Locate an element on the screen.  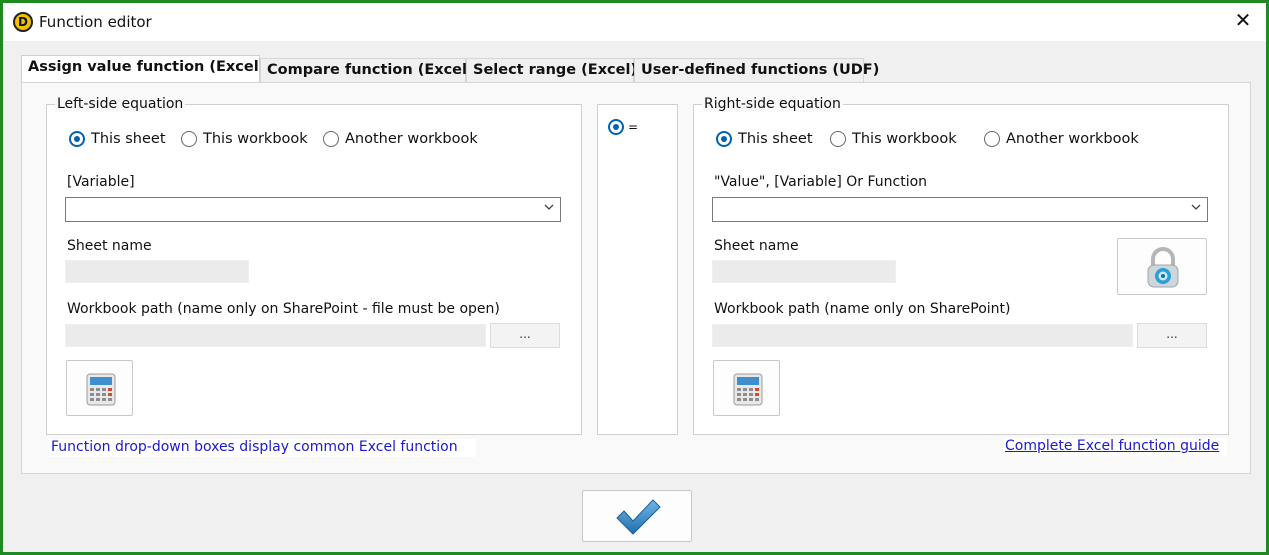
padlock-icon is located at coordinates (1163, 267).